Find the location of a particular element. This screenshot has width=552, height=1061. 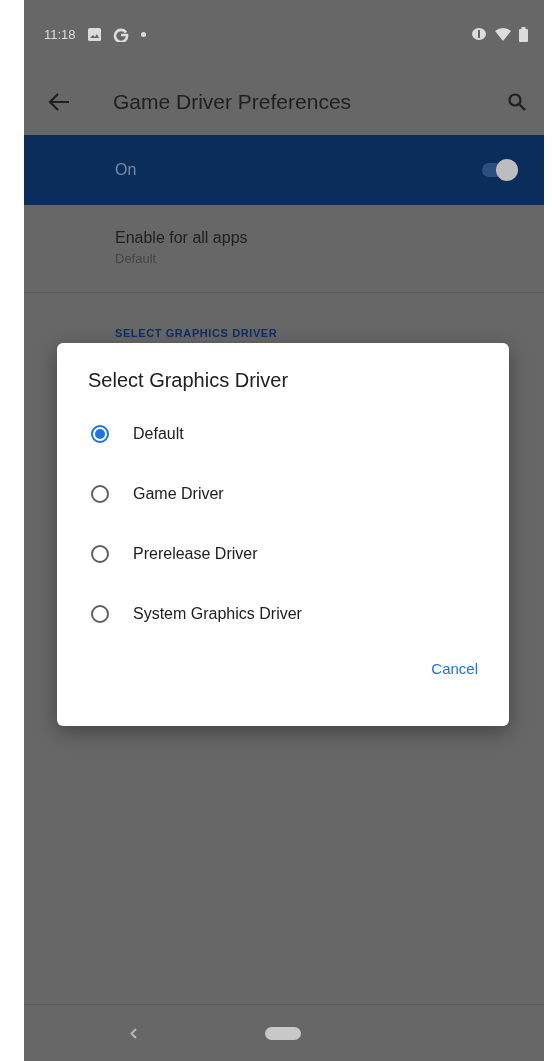

battery-icon is located at coordinates (523, 34).